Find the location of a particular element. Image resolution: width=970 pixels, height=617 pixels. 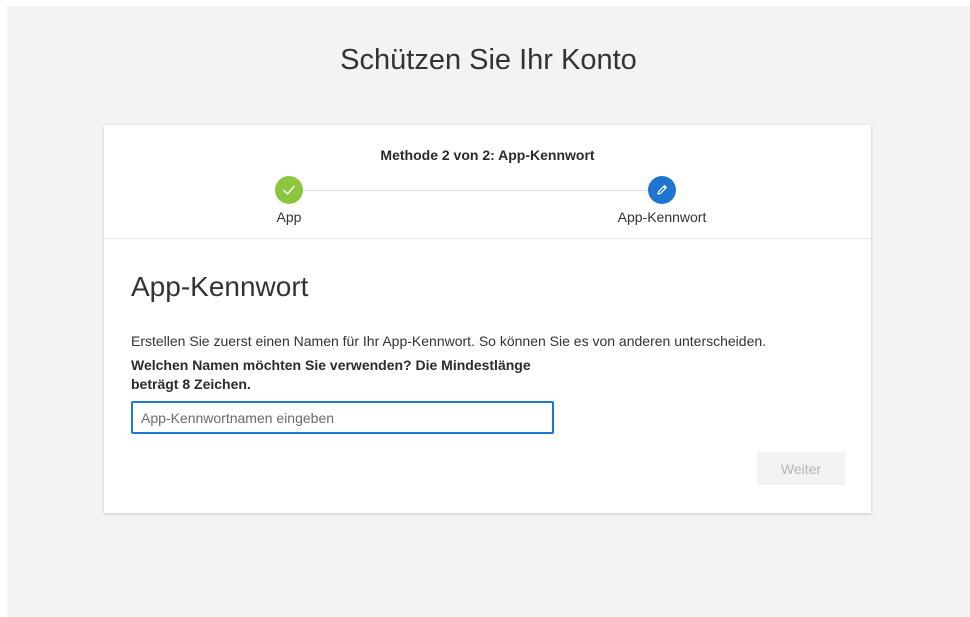

step-heading: Methode 2 von 2: App-Kennwort is located at coordinates (487, 155).